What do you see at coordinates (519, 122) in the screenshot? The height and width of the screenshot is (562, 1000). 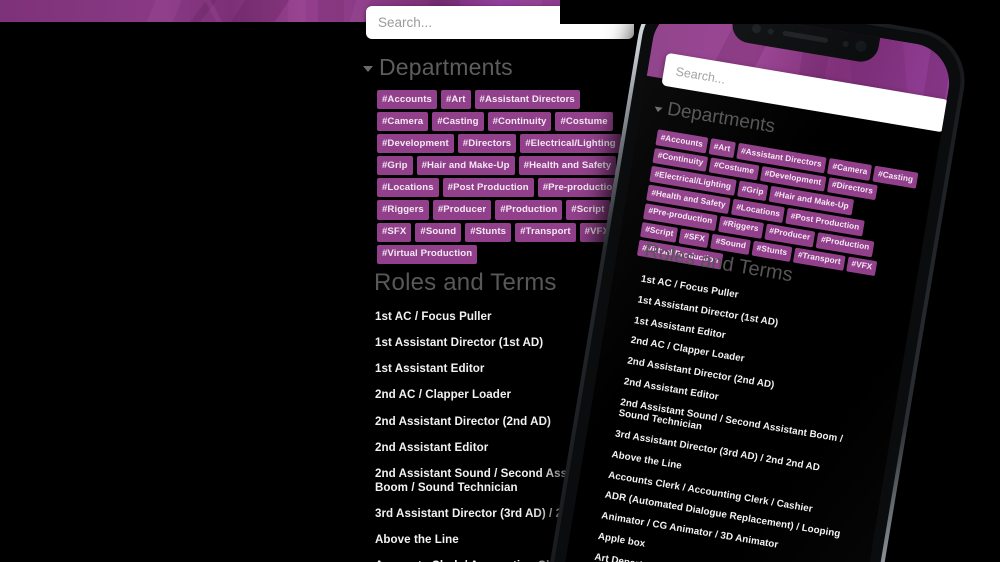 I see `department-tag: #Continuity` at bounding box center [519, 122].